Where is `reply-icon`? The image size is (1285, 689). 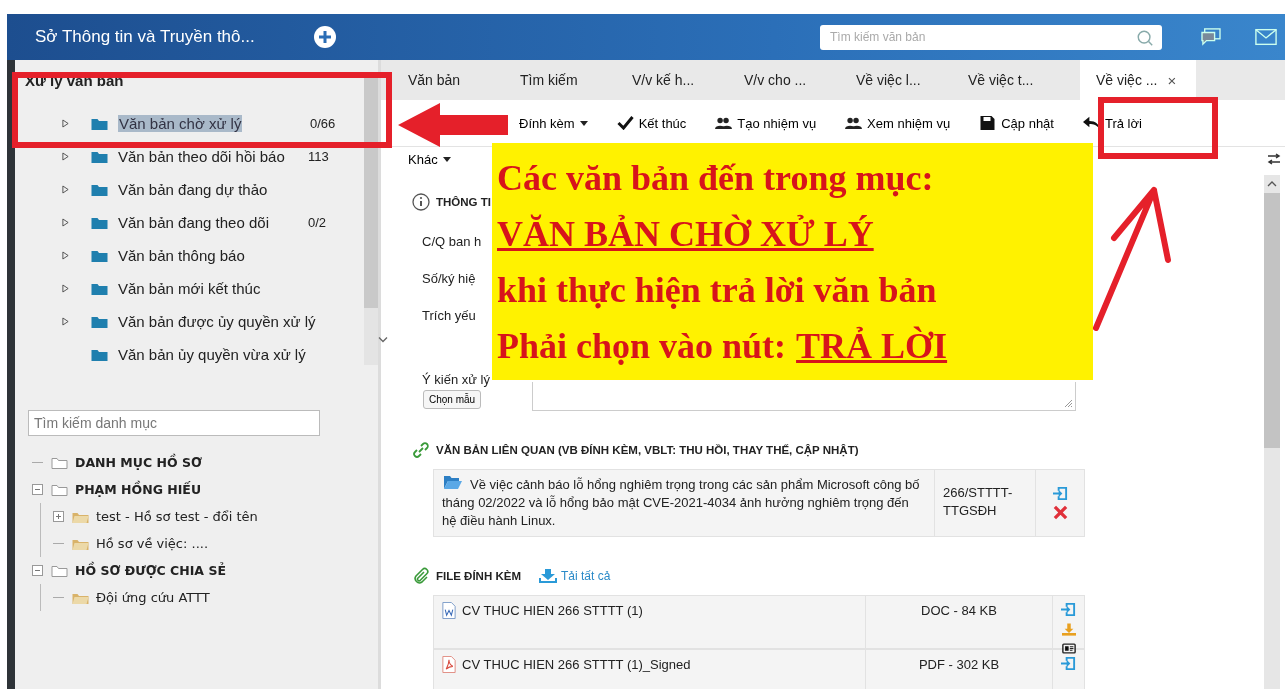
reply-icon is located at coordinates (1091, 123).